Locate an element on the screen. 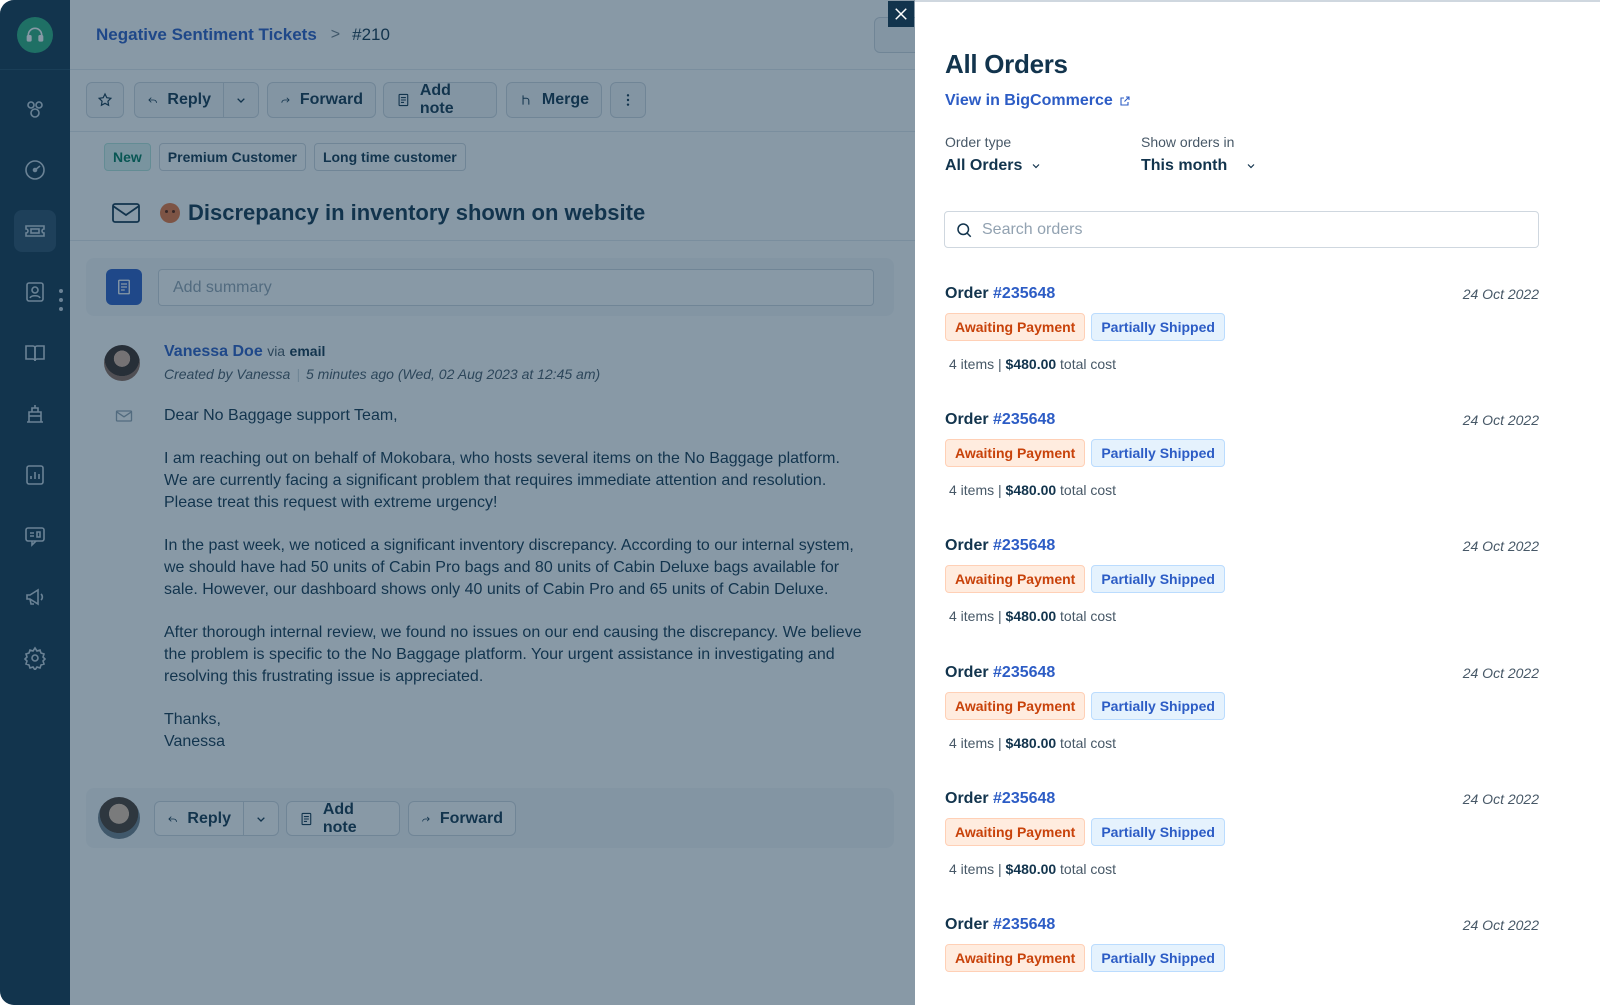  via-text: via is located at coordinates (276, 351).